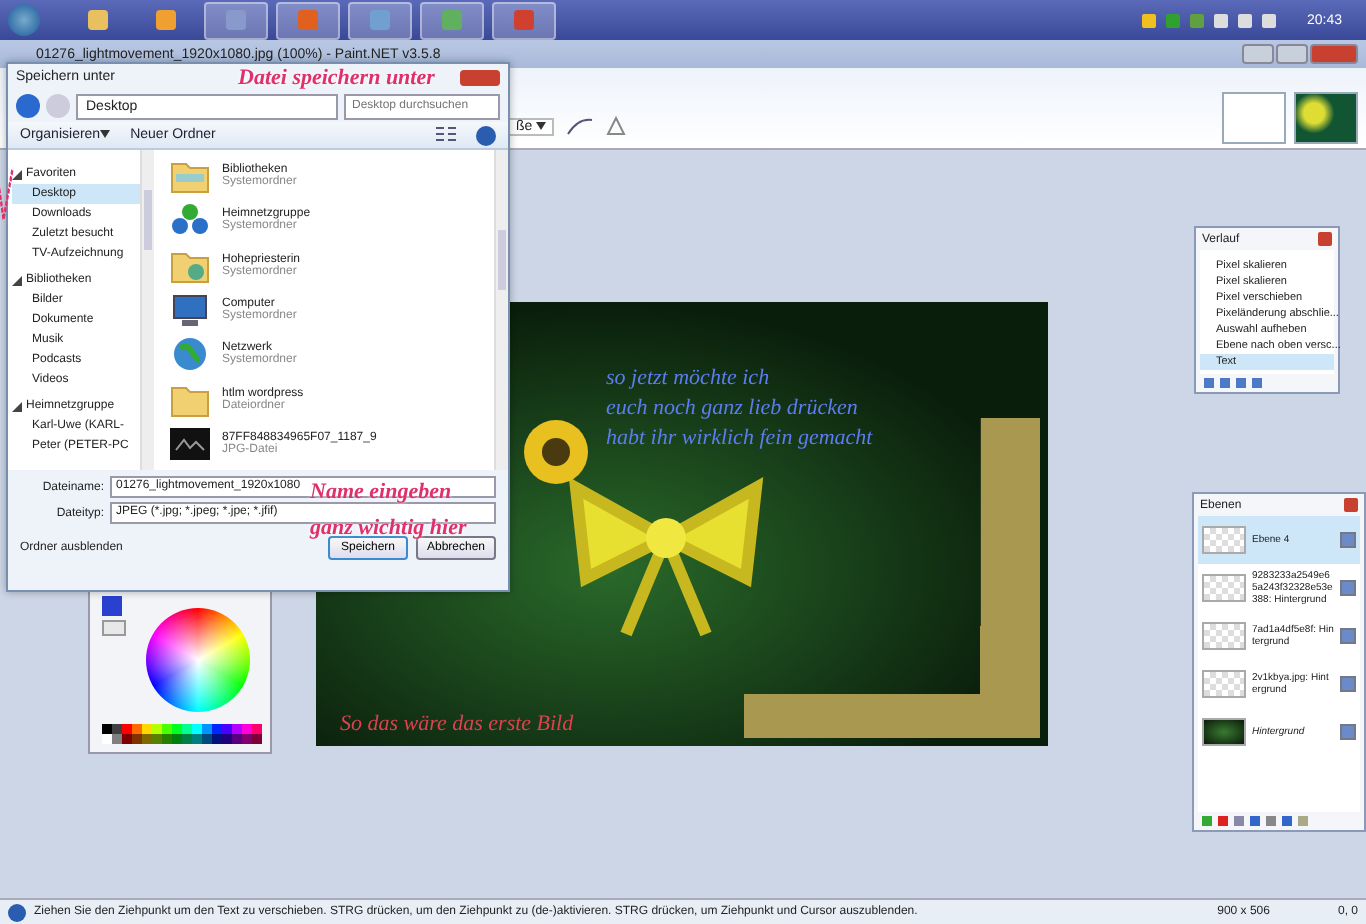 This screenshot has height=924, width=1366. What do you see at coordinates (1292, 54) in the screenshot?
I see `maximize-button` at bounding box center [1292, 54].